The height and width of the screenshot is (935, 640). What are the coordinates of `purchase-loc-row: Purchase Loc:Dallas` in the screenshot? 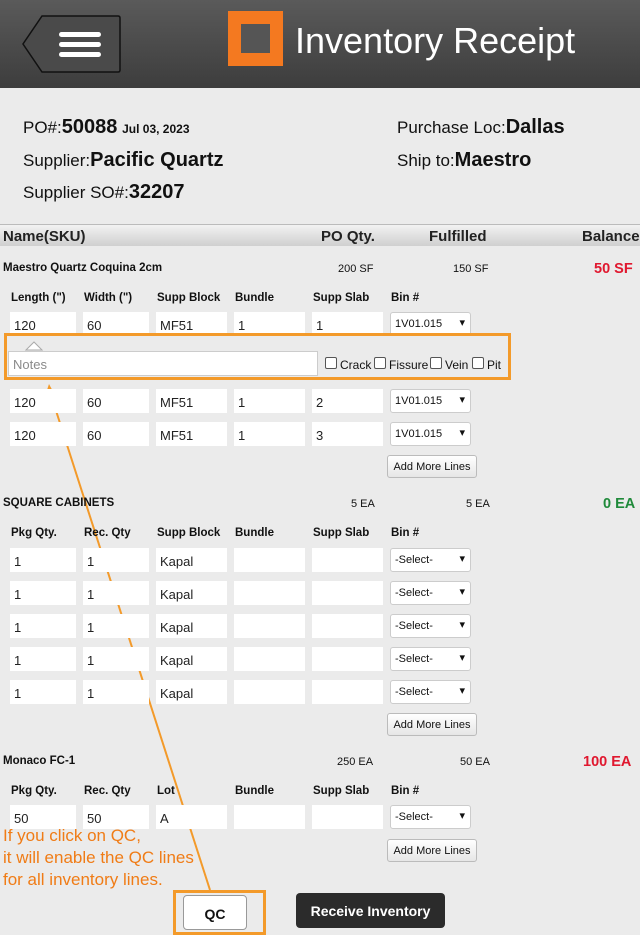 It's located at (481, 127).